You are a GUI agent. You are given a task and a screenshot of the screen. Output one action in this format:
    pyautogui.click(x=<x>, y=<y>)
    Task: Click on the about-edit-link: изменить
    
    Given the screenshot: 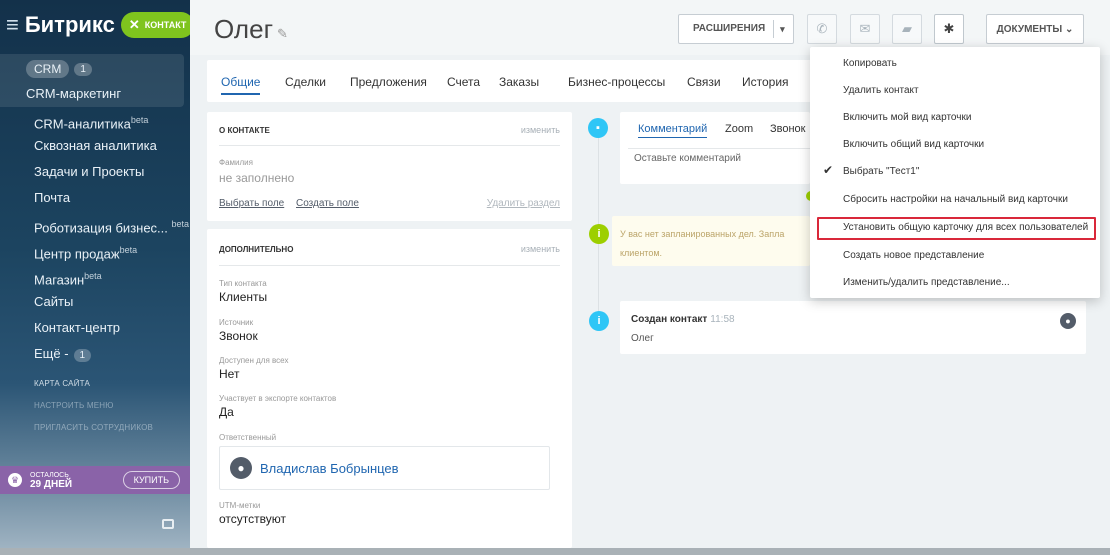 What is the action you would take?
    pyautogui.click(x=540, y=130)
    